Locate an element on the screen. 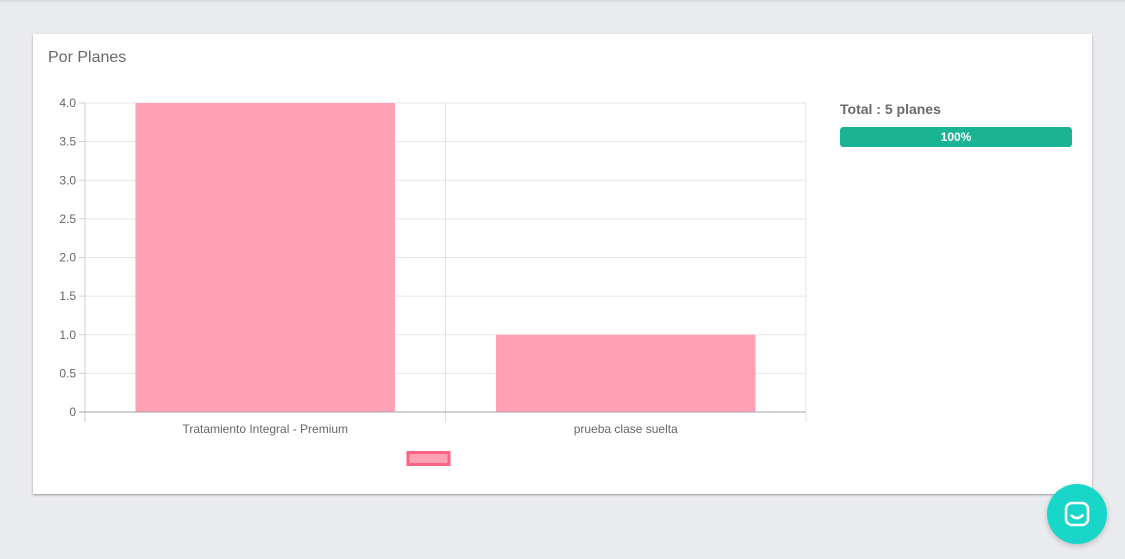 This screenshot has width=1125, height=559. progress-bar: 100% is located at coordinates (956, 137).